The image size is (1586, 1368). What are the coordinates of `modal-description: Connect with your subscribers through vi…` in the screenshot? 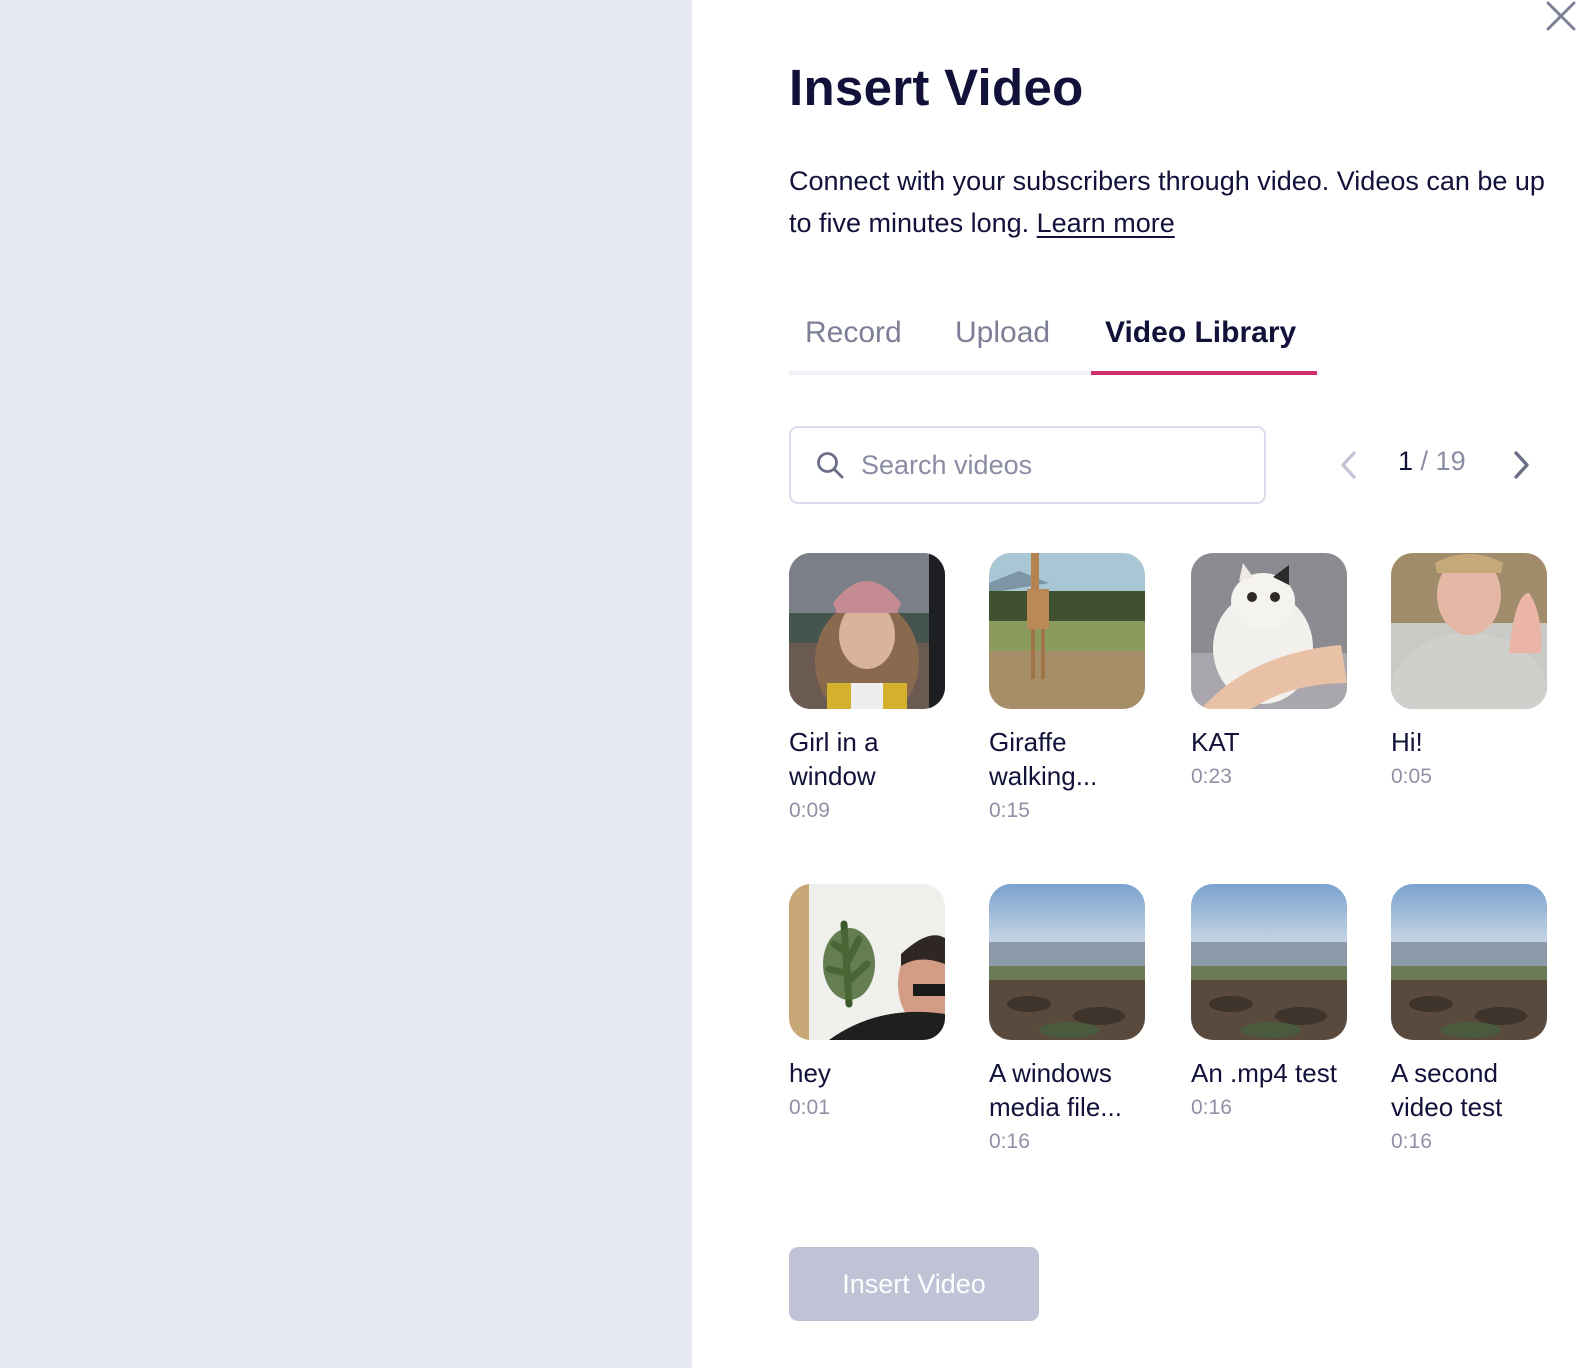 It's located at (1179, 202).